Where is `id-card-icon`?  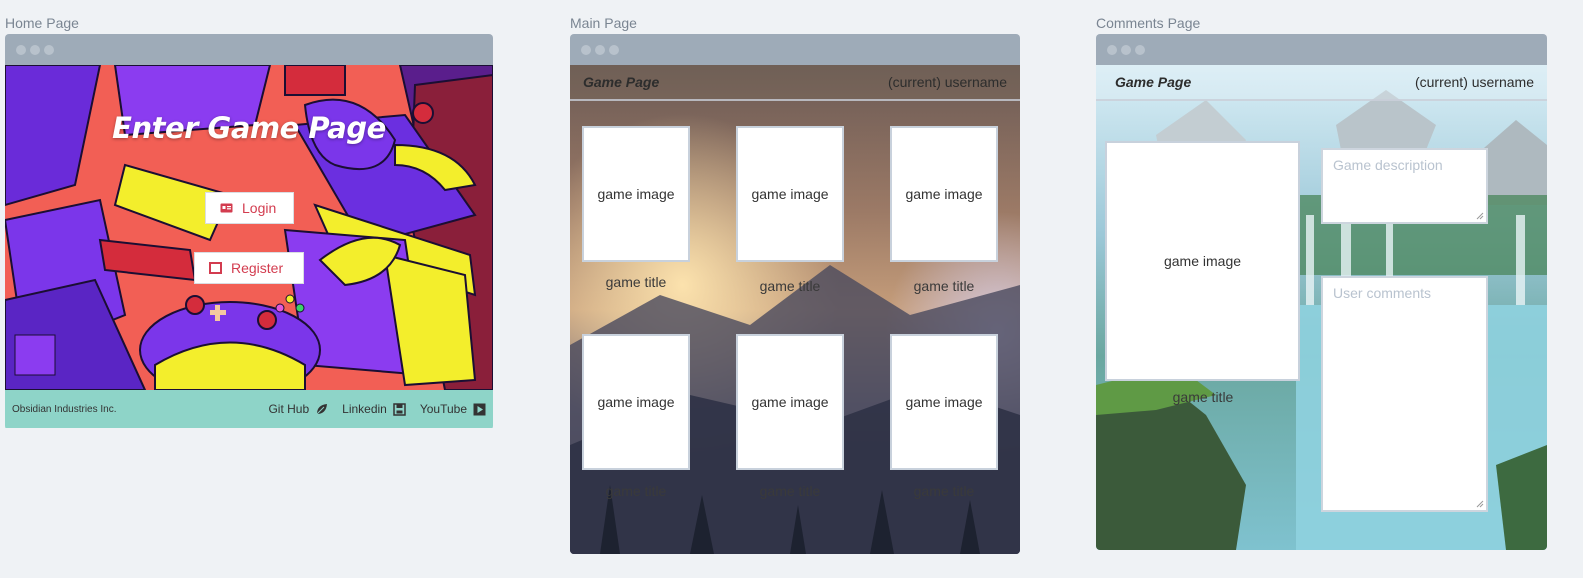
id-card-icon is located at coordinates (226, 208).